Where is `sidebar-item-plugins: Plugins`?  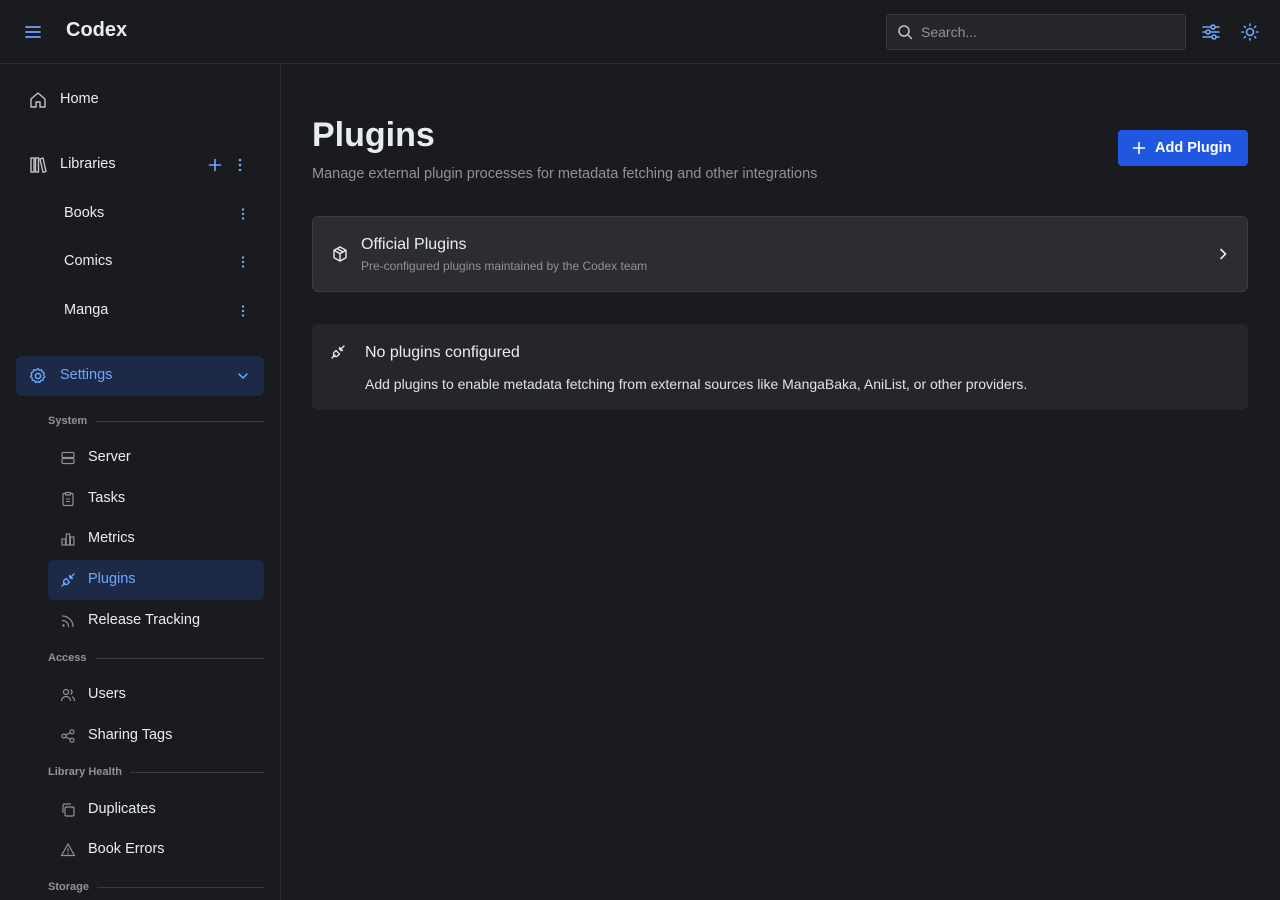 sidebar-item-plugins: Plugins is located at coordinates (156, 580).